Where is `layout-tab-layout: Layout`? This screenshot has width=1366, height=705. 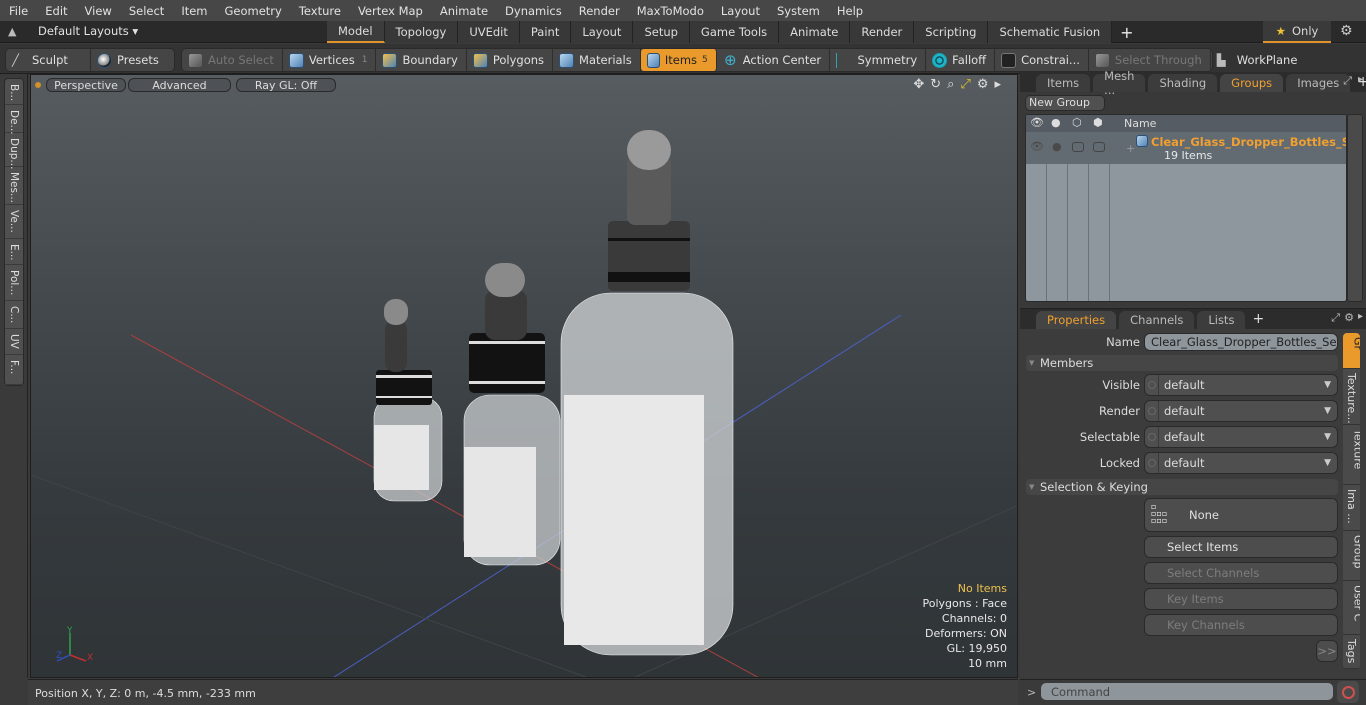
layout-tab-layout: Layout is located at coordinates (602, 32).